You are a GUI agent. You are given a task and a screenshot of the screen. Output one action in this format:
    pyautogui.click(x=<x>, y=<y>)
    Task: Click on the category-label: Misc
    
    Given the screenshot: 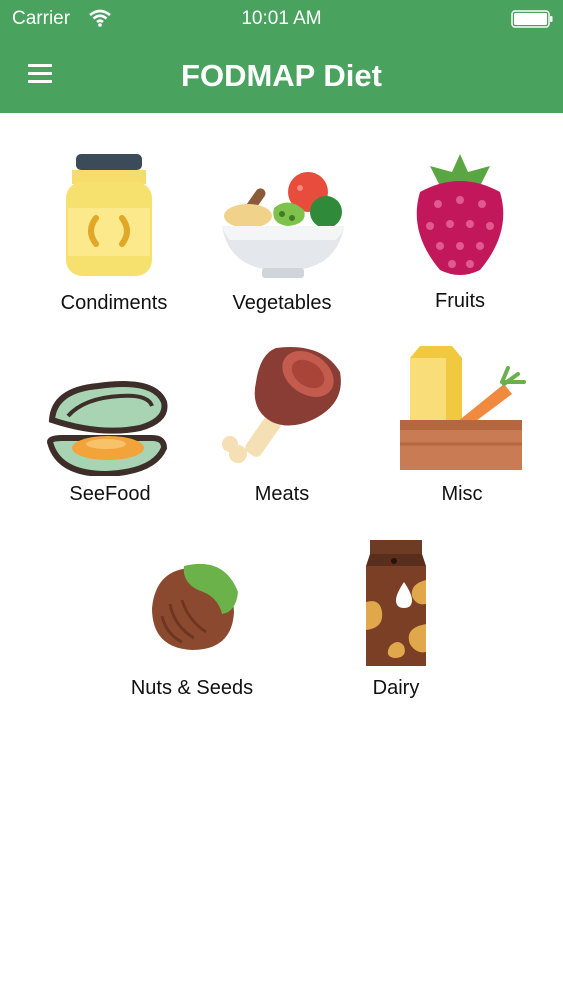 What is the action you would take?
    pyautogui.click(x=462, y=494)
    